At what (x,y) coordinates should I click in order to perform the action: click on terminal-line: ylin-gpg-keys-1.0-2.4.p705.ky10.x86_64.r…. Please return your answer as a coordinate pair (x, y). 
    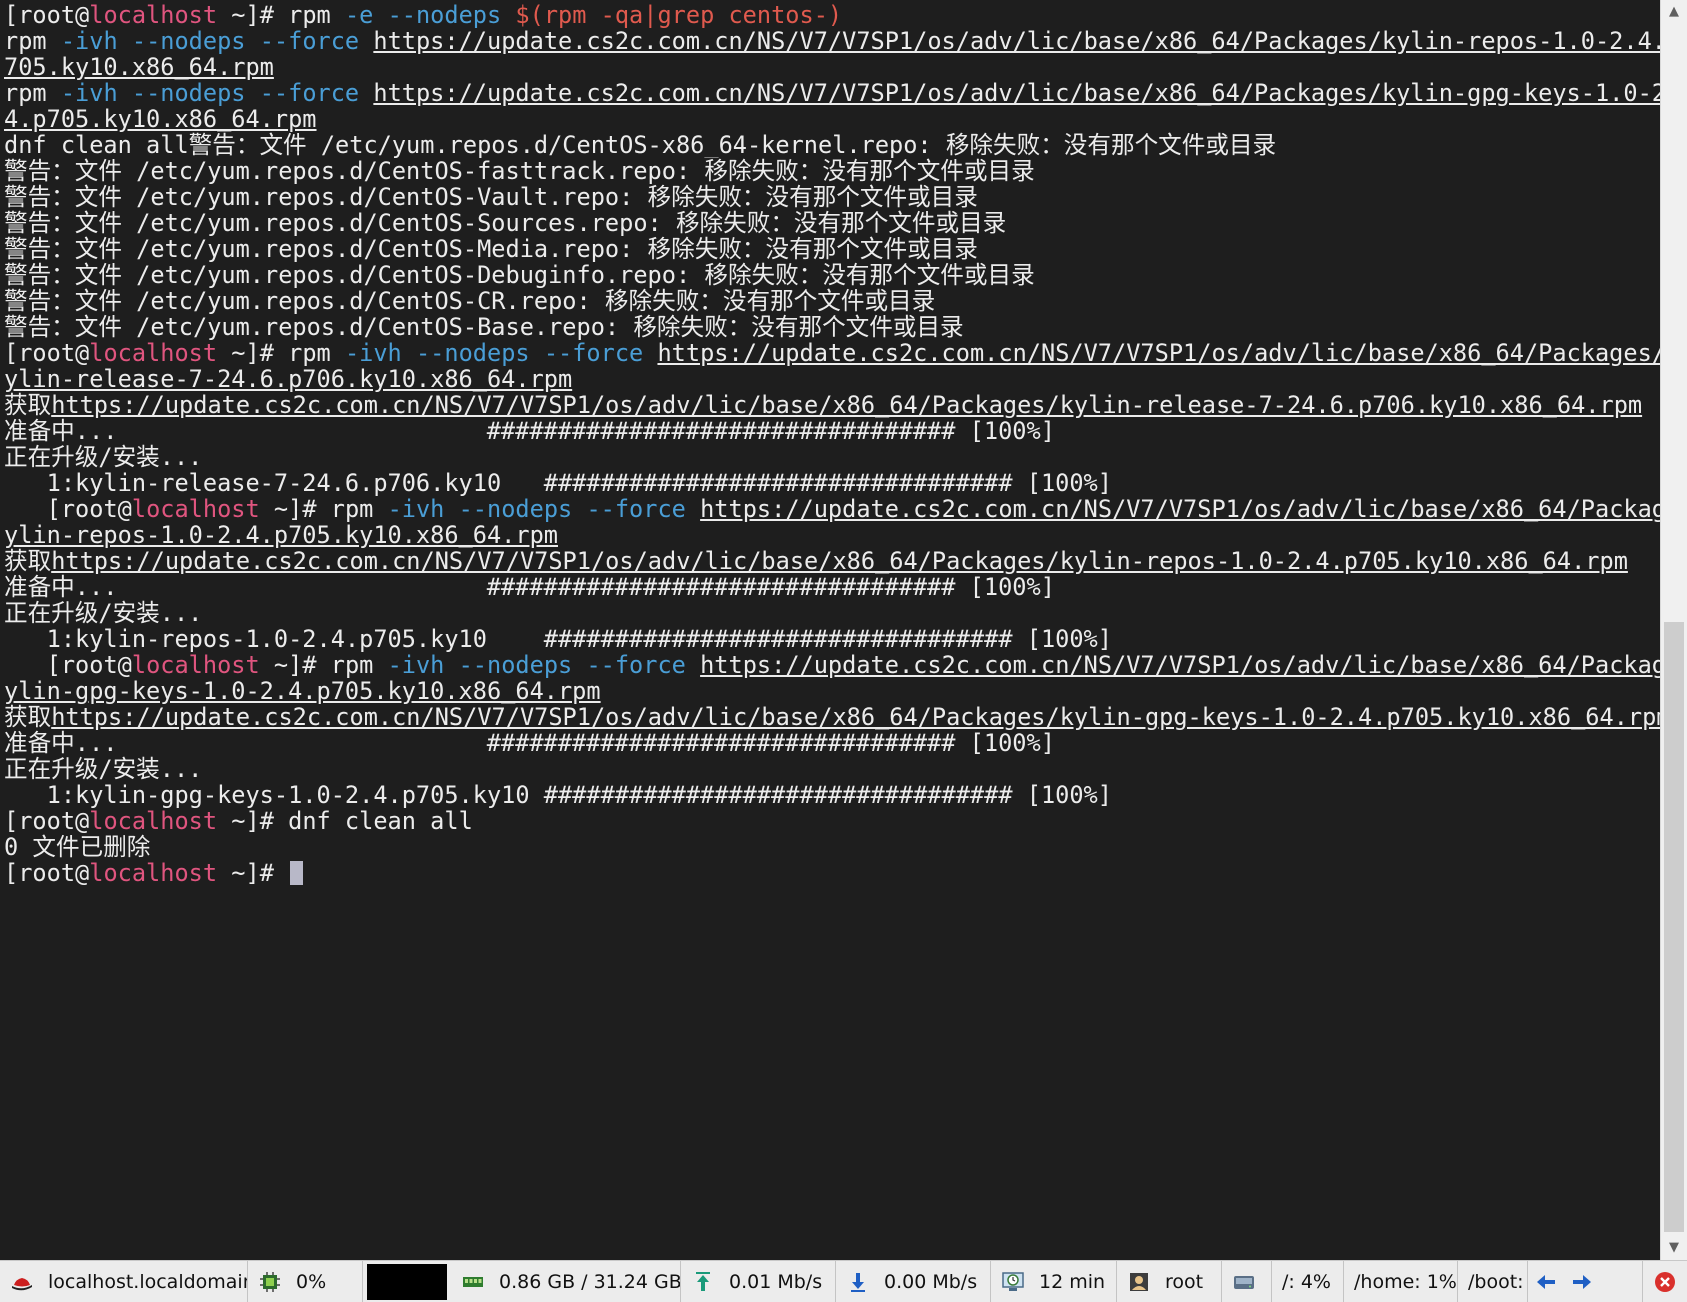
    Looking at the image, I should click on (832, 691).